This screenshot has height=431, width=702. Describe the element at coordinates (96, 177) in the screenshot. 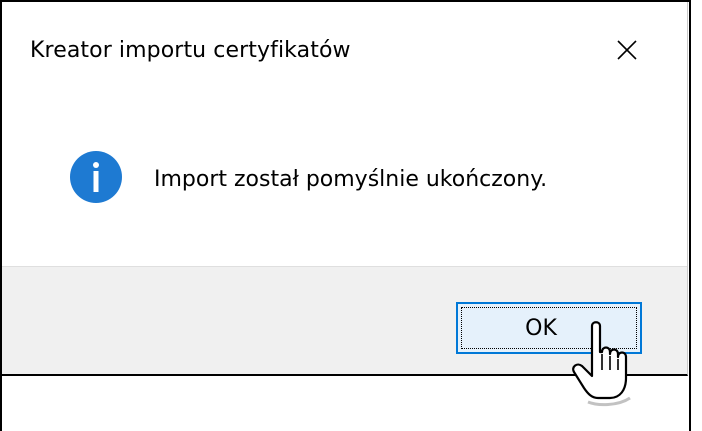

I see `info-icon` at that location.